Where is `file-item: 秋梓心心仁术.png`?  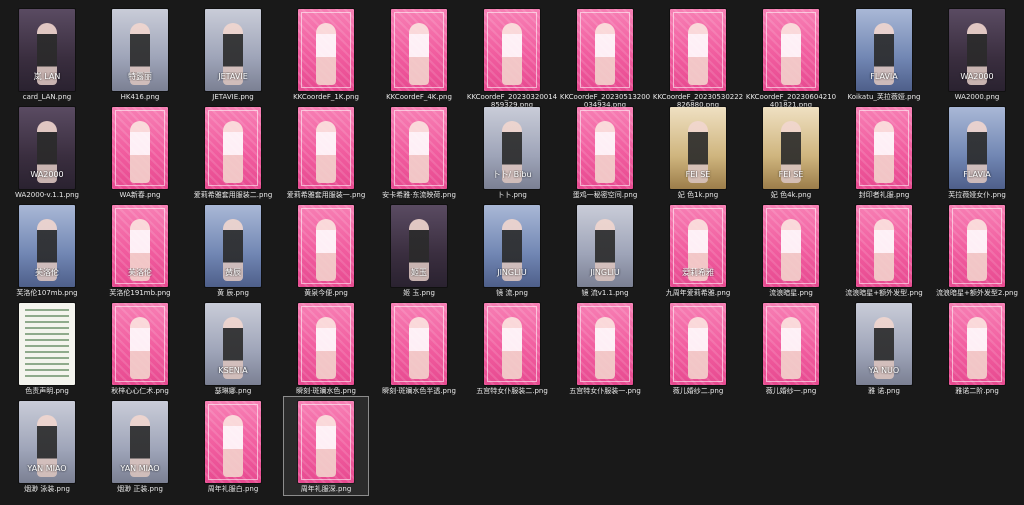 file-item: 秋梓心心仁术.png is located at coordinates (140, 348).